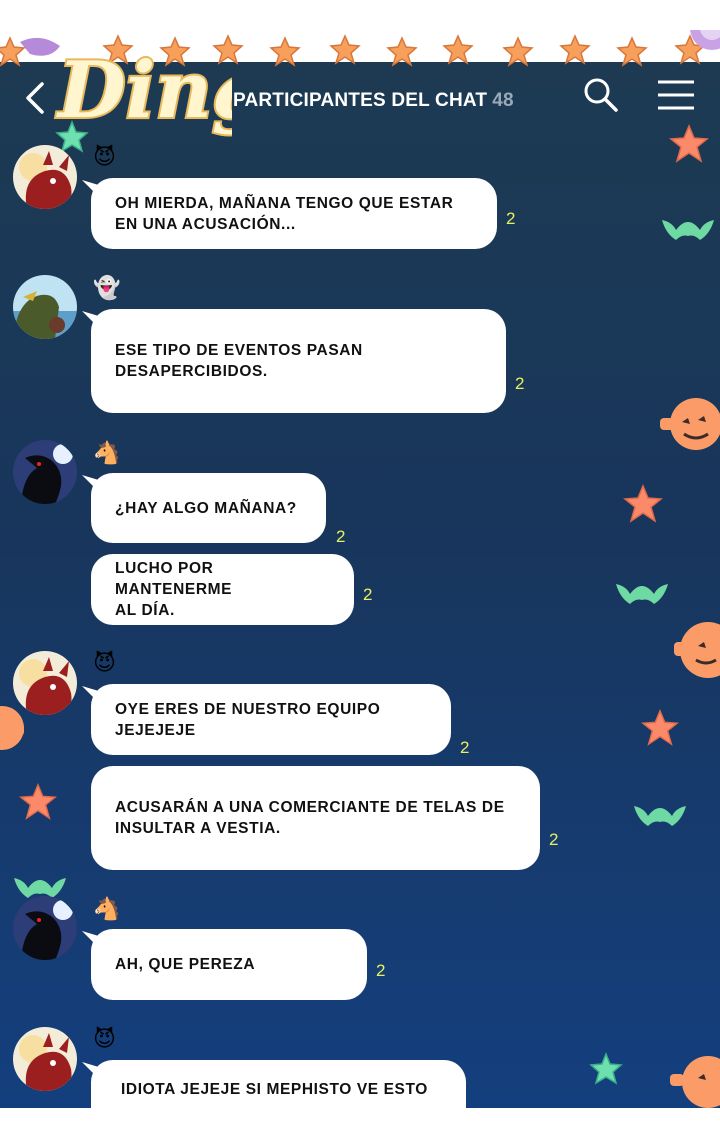 Image resolution: width=720 pixels, height=1140 pixels. Describe the element at coordinates (271, 719) in the screenshot. I see `message-bubble: OYE ERES DE NUESTRO EQUIPO JEJEJEJE` at that location.